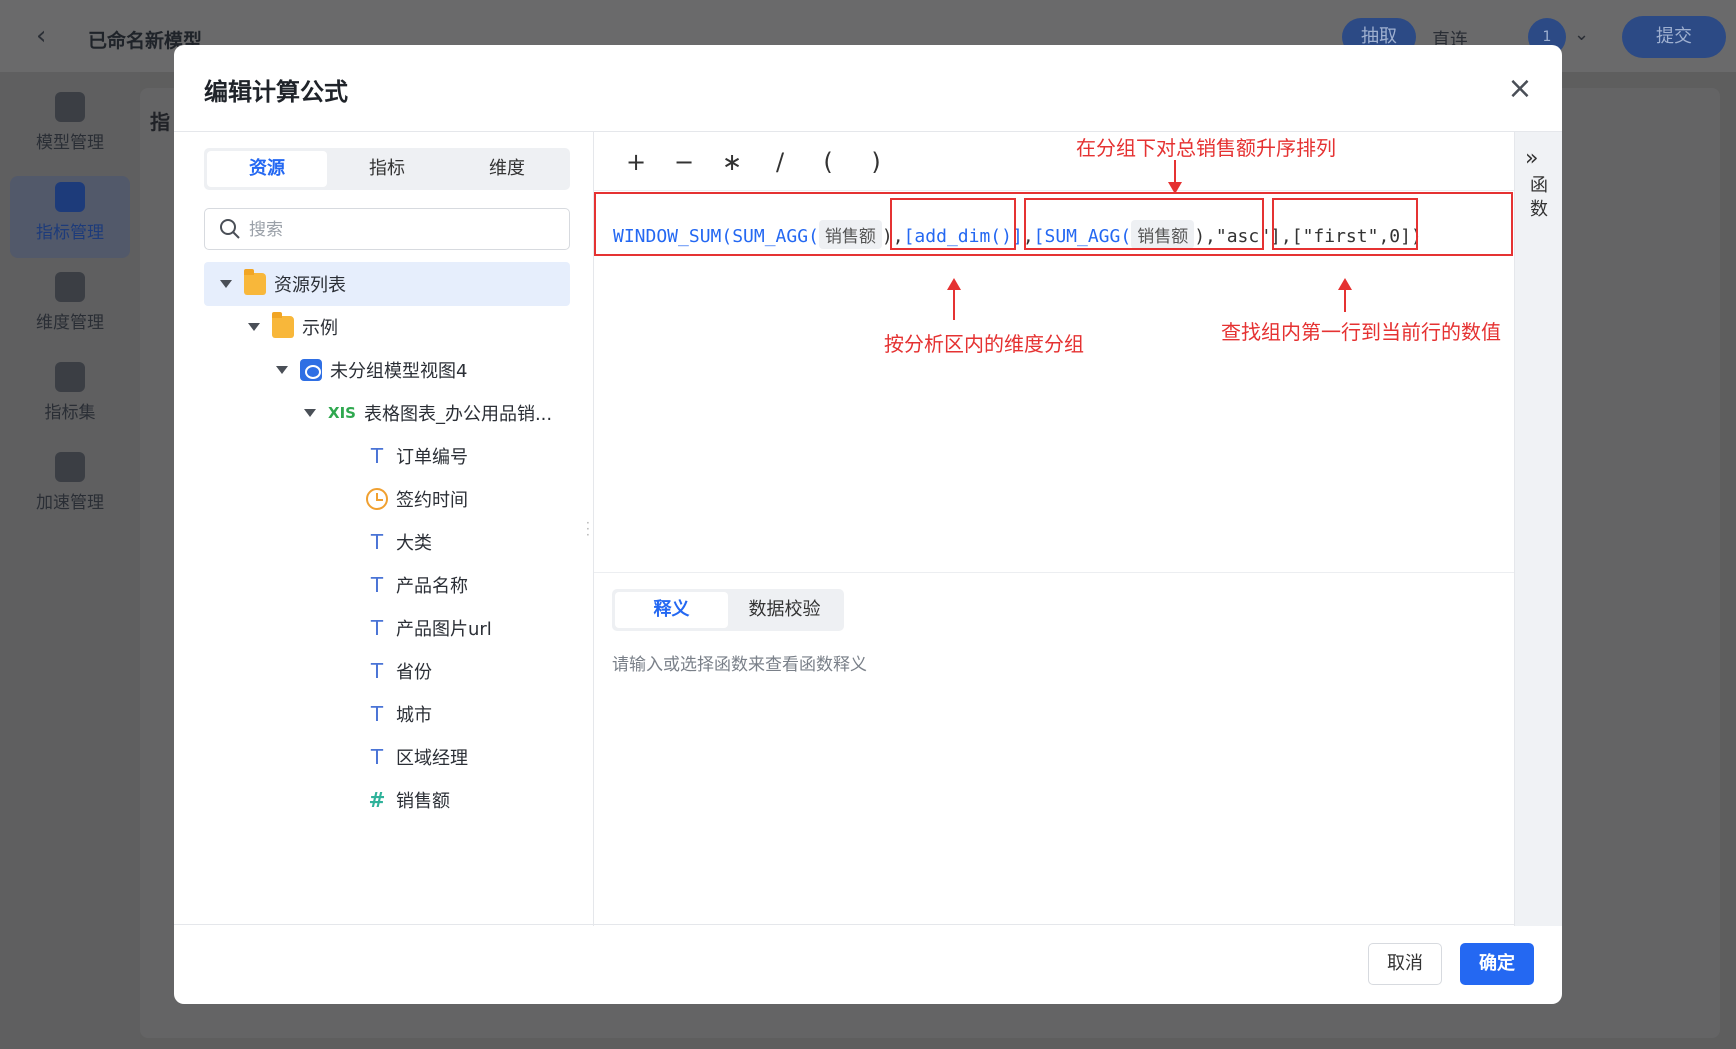 Image resolution: width=1736 pixels, height=1049 pixels. I want to click on left-paren-button: (, so click(828, 162).